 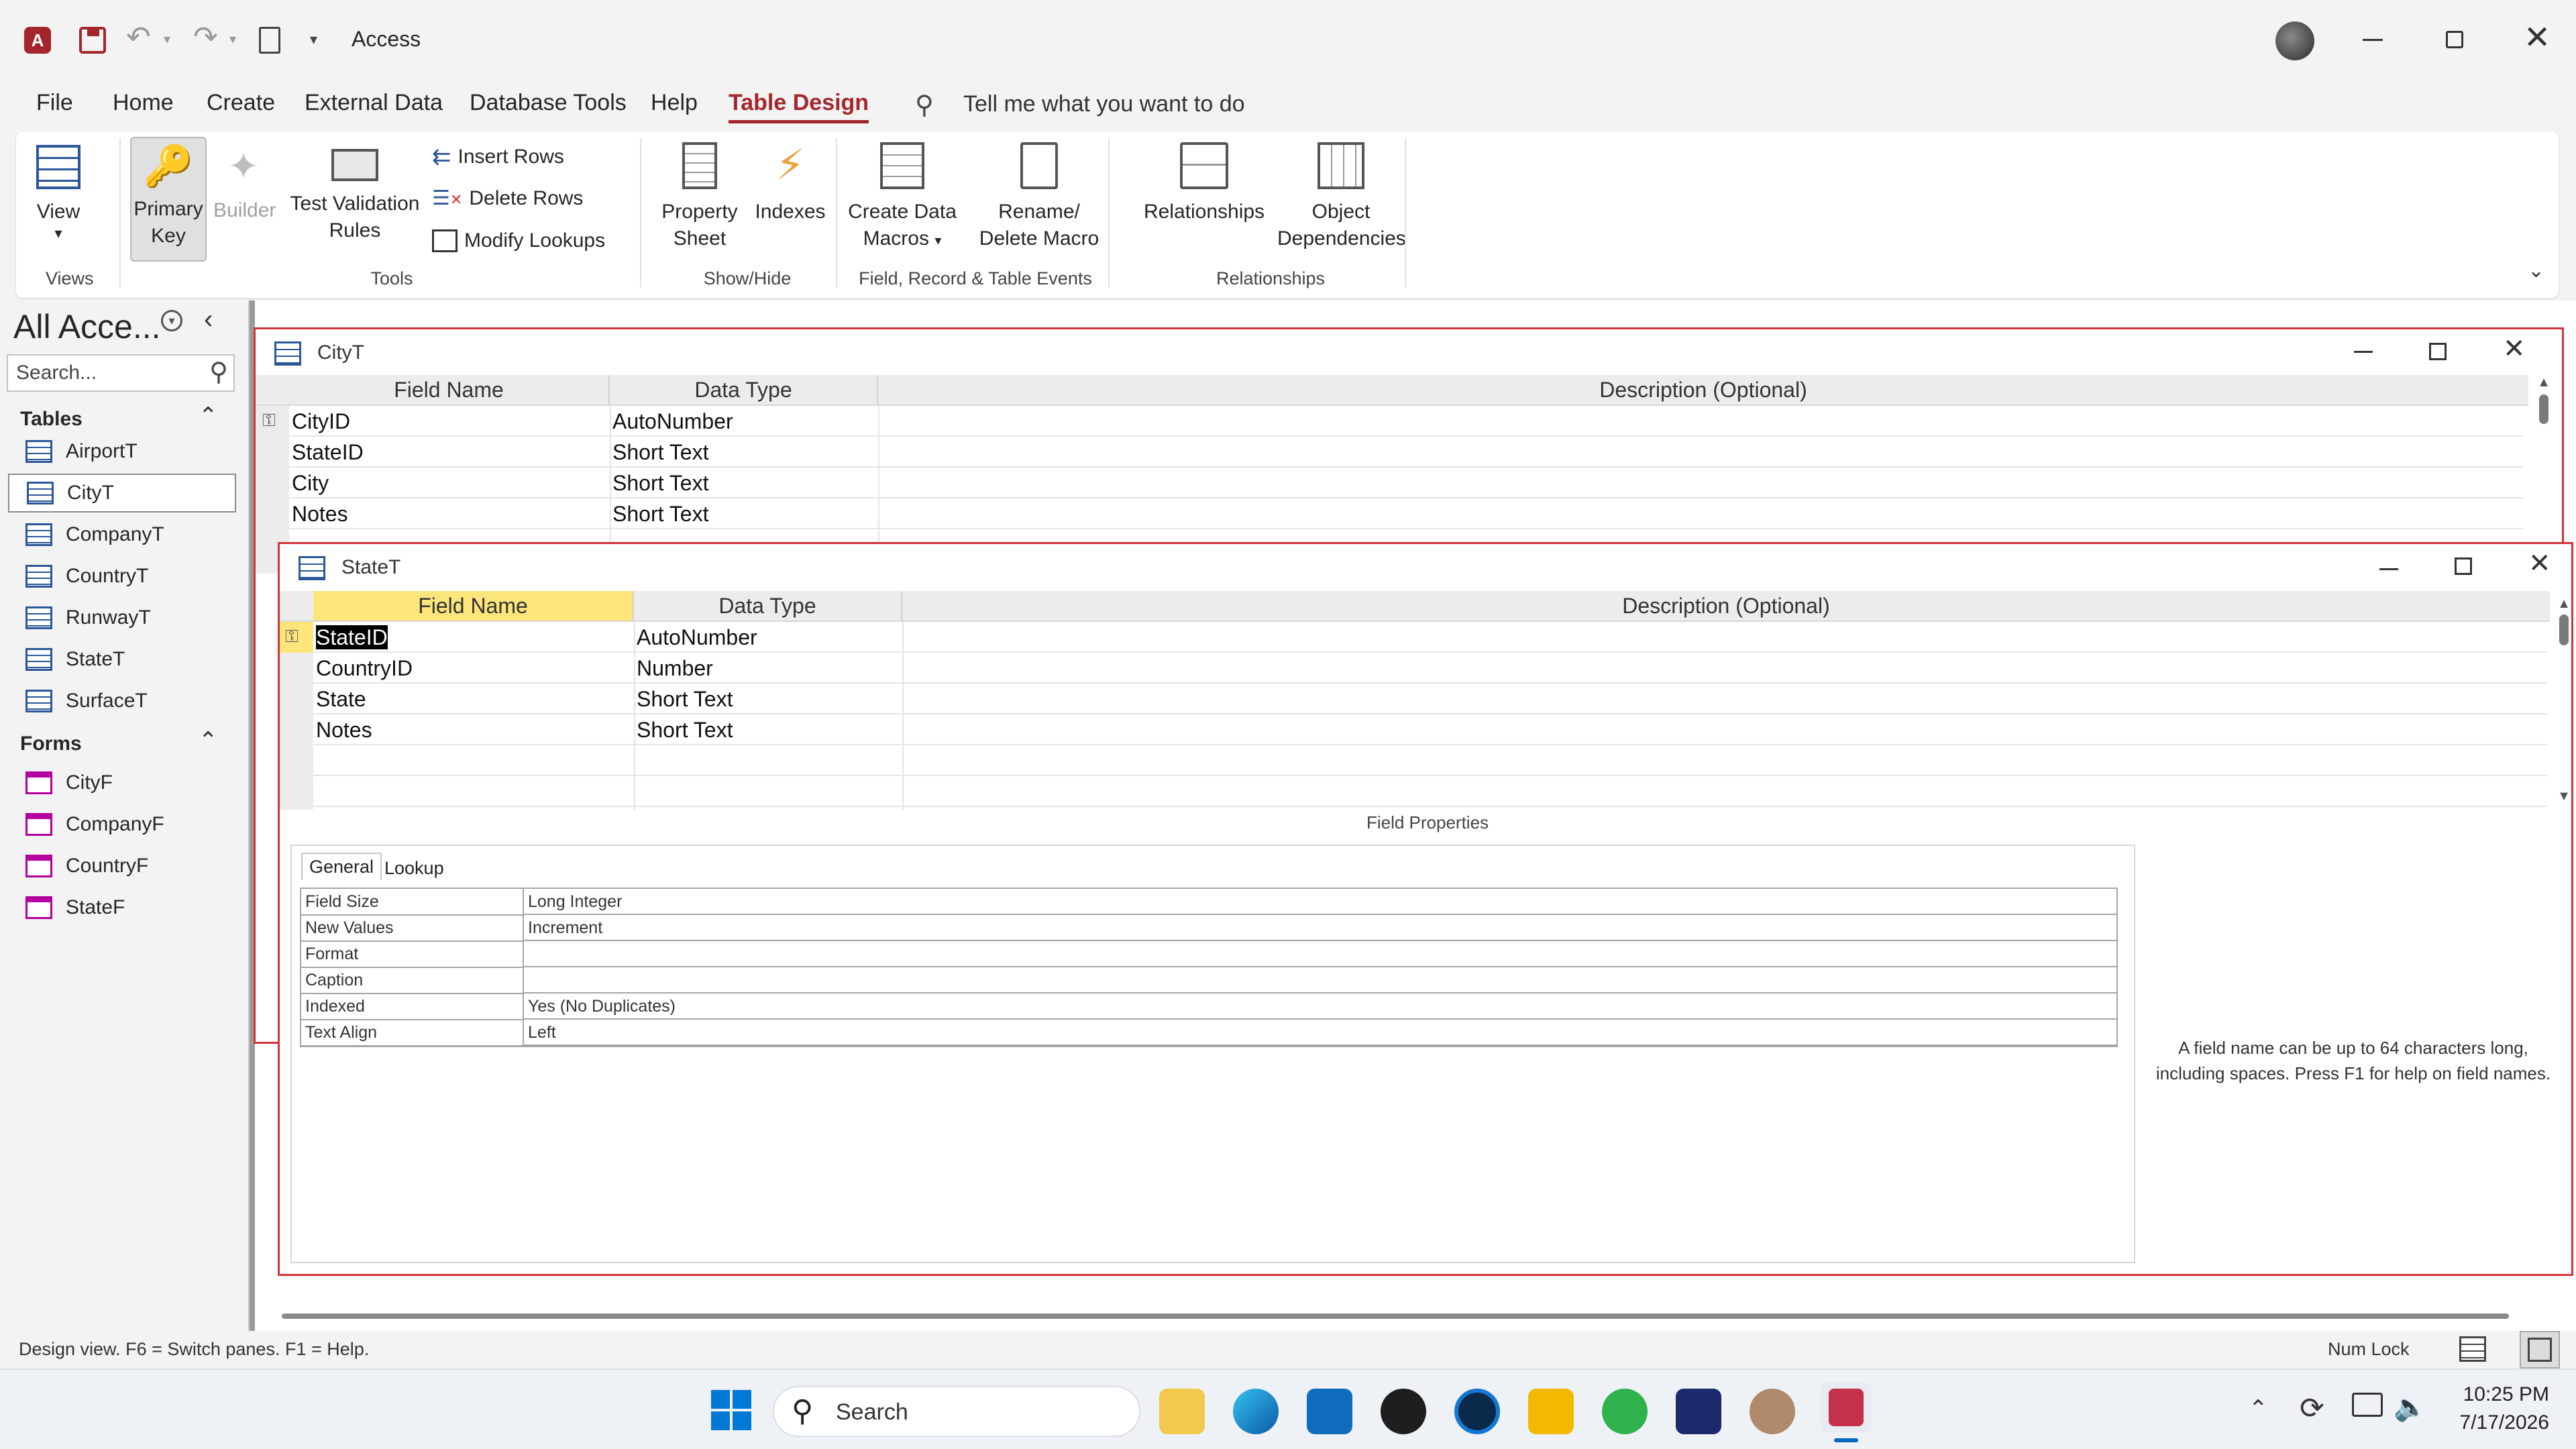 What do you see at coordinates (902, 198) in the screenshot?
I see `create-data-macros-button: Create Data Macros ▾` at bounding box center [902, 198].